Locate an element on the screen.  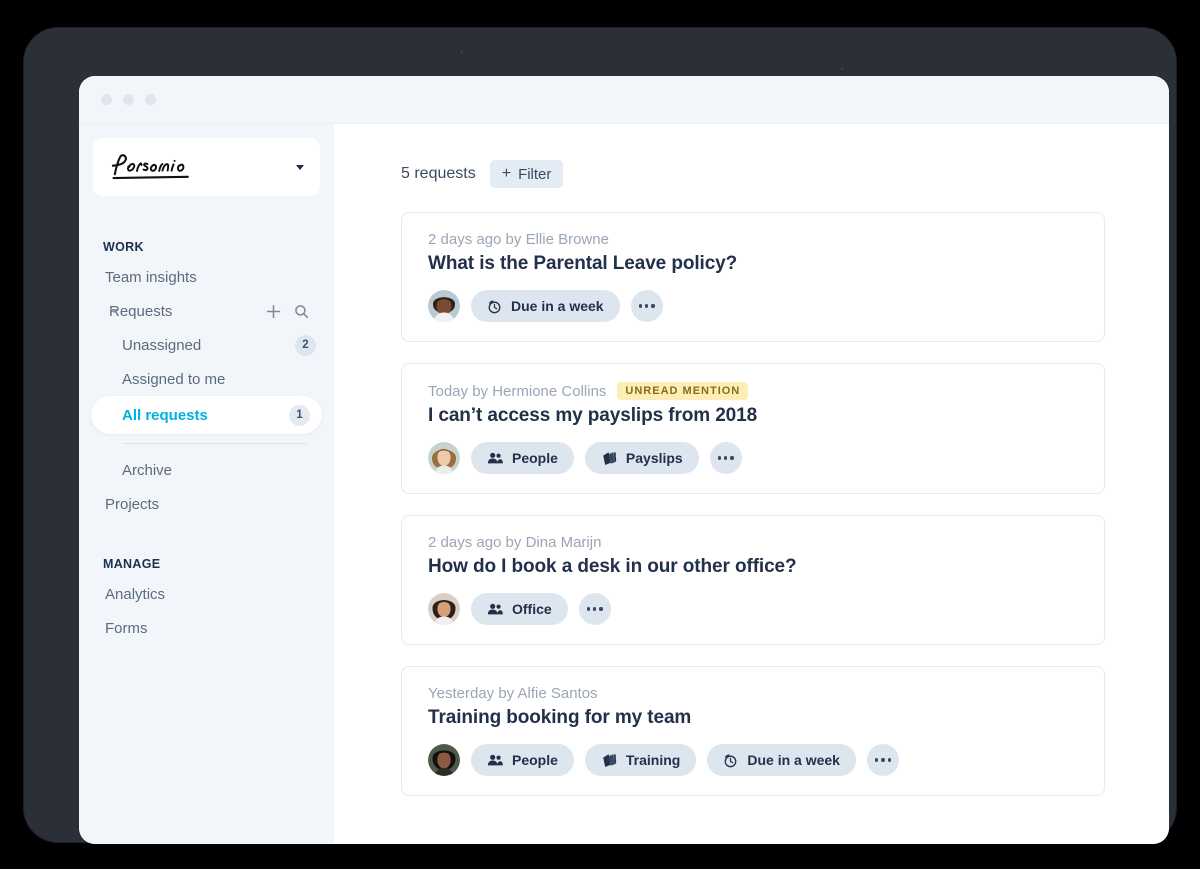
request-actions: People Payslips is located at coordinates (755, 458).